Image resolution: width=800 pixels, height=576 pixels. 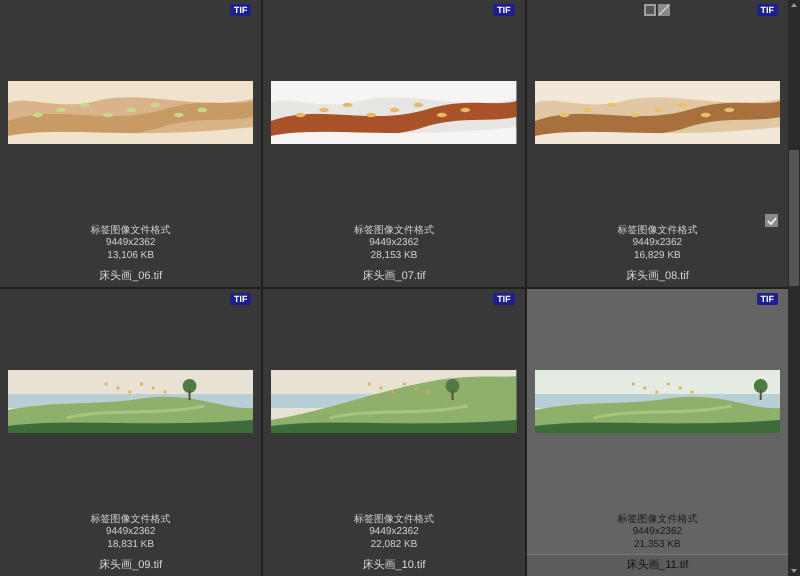 I want to click on file-name: 床头画_07.tif, so click(x=394, y=276).